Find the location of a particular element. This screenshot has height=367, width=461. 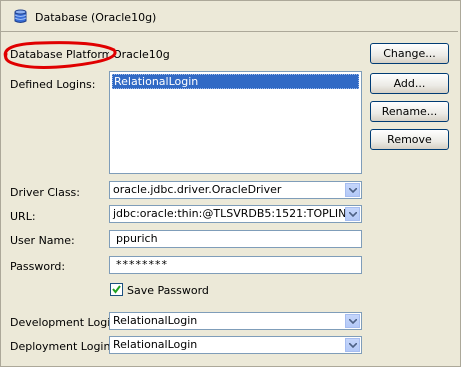

list-item: RelationalLogin is located at coordinates (235, 81).